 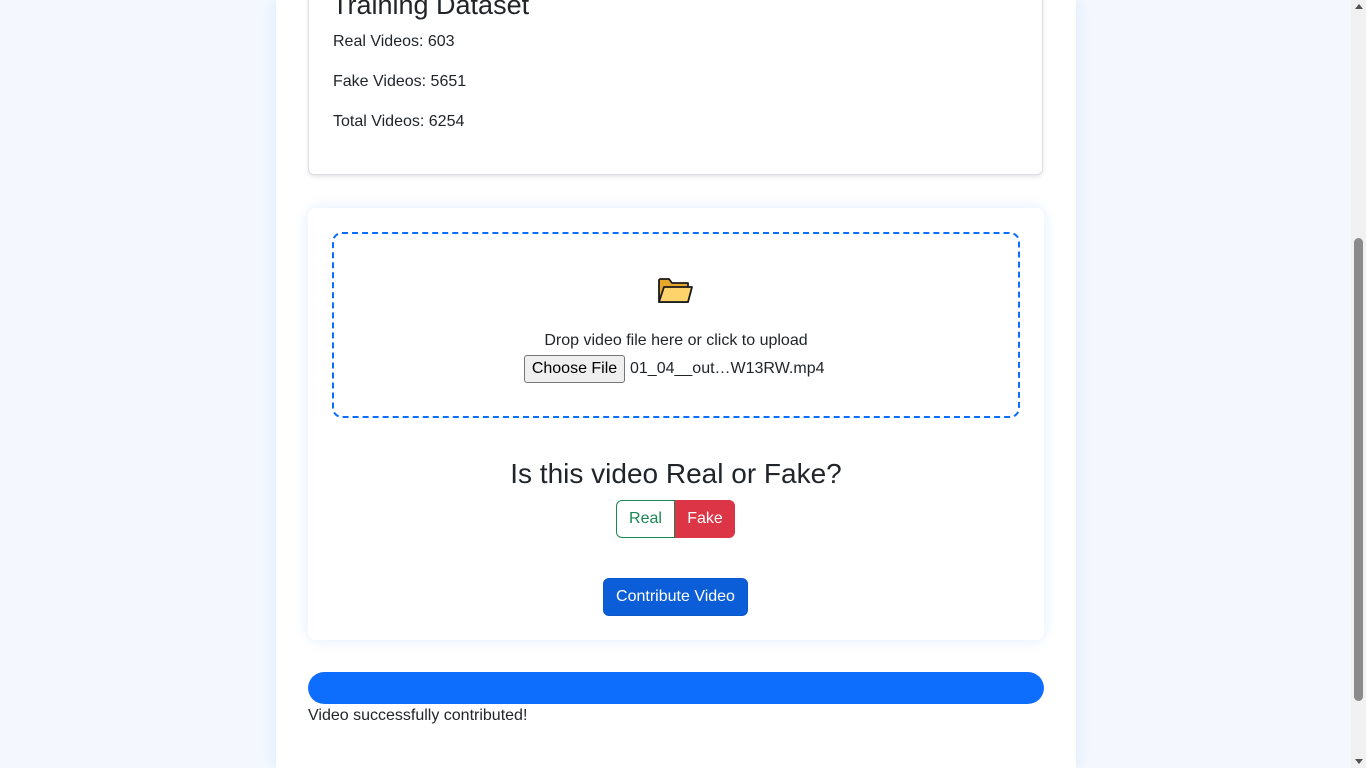 I want to click on fake-button: Fake, so click(x=705, y=519).